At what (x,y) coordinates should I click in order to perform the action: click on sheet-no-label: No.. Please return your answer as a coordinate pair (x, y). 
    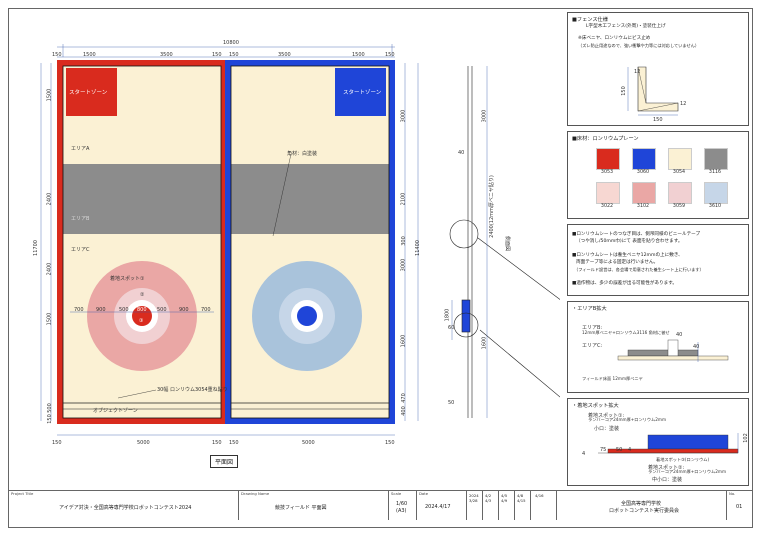
    Looking at the image, I should click on (732, 493).